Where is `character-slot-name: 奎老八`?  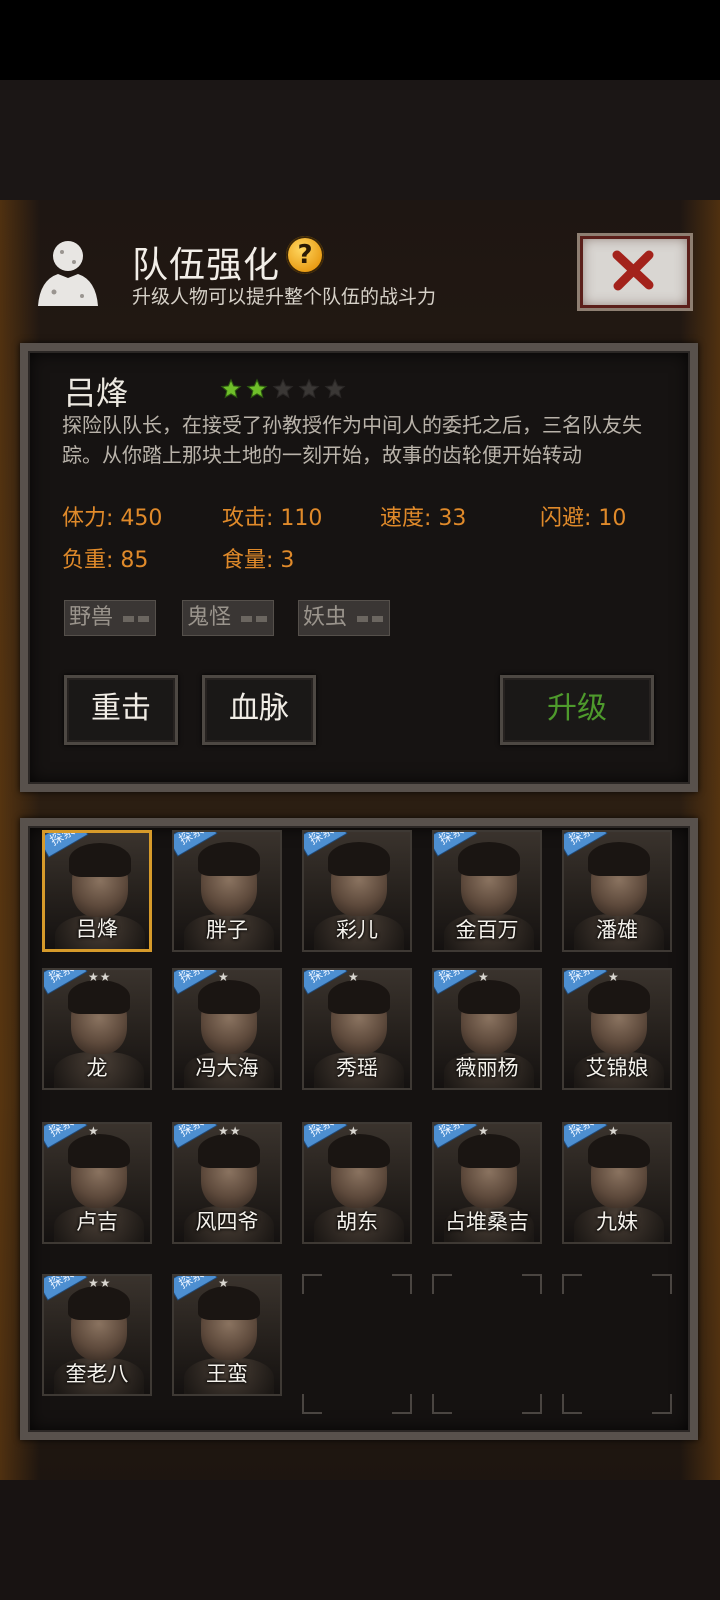
character-slot-name: 奎老八 is located at coordinates (97, 1374).